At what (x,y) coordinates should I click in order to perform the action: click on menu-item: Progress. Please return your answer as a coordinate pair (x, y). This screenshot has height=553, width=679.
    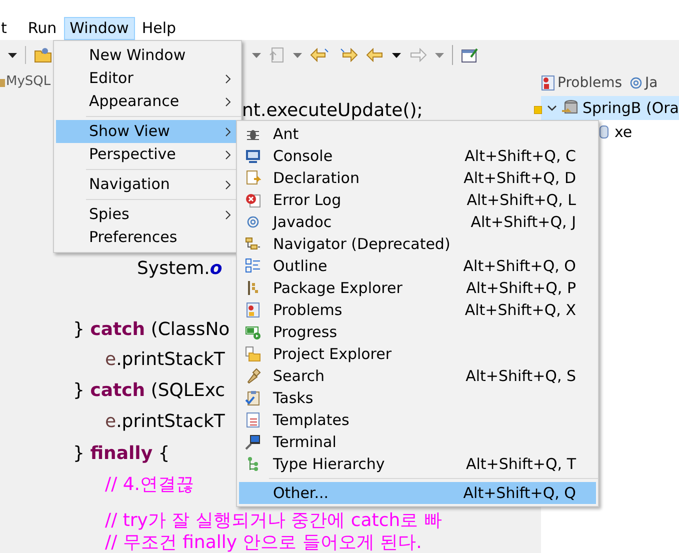
    Looking at the image, I should click on (417, 332).